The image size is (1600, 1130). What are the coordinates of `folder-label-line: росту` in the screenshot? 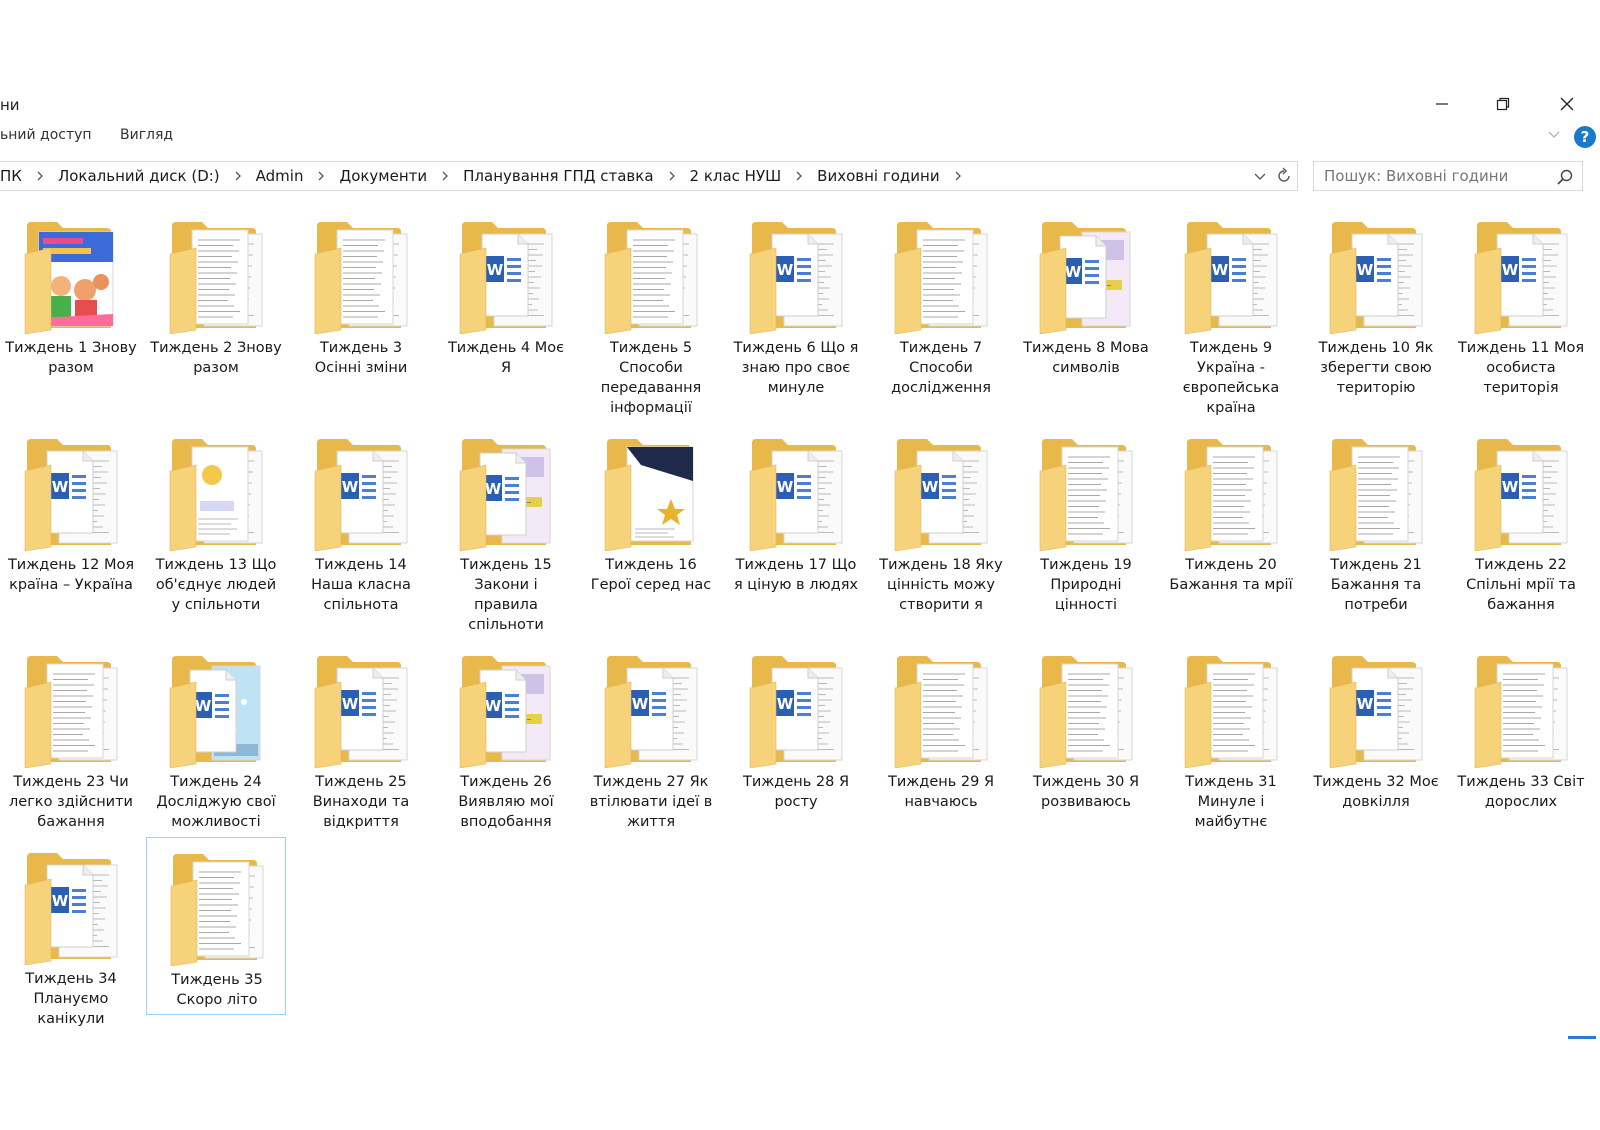 It's located at (796, 802).